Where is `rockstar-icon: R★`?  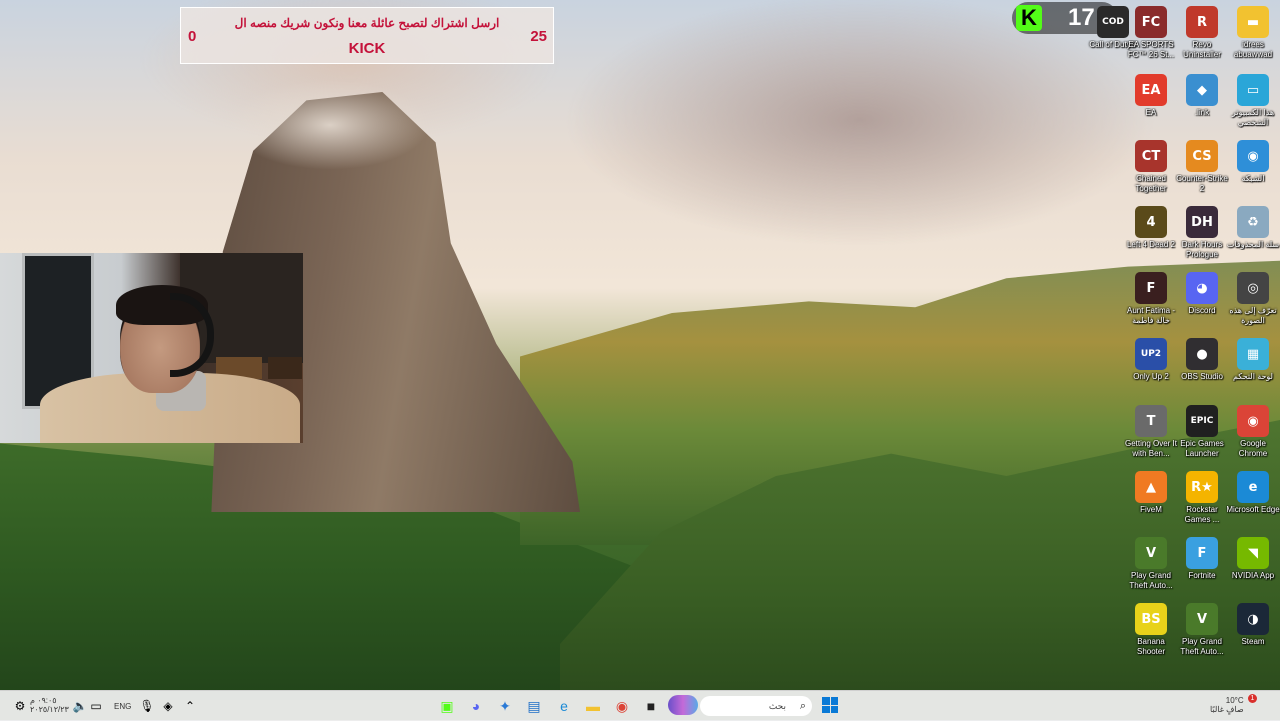
rockstar-icon: R★ is located at coordinates (1202, 487).